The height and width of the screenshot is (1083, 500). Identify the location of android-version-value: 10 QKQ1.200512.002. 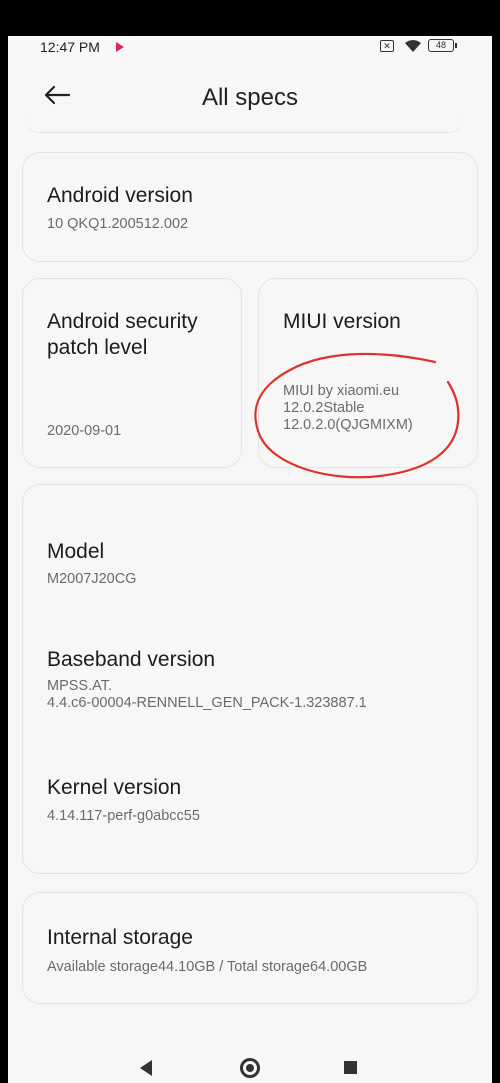
(118, 224).